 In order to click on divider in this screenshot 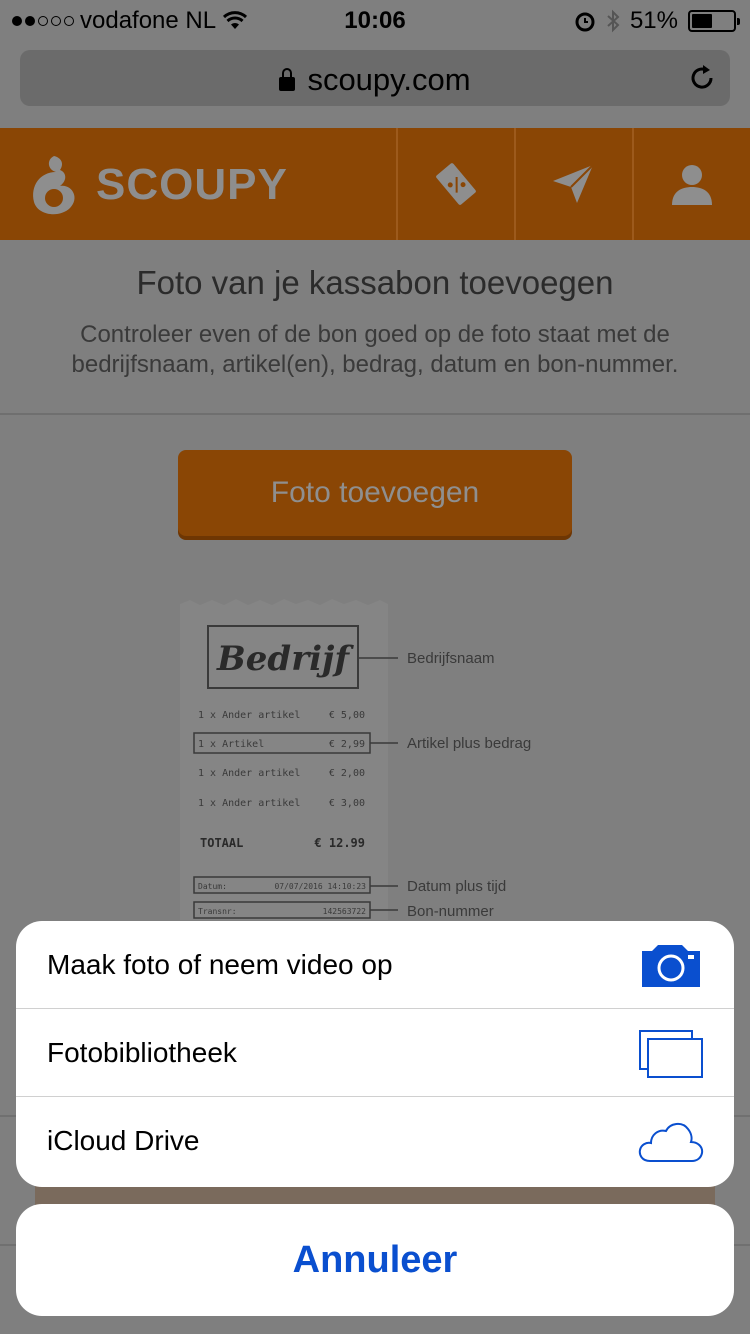, I will do `click(375, 414)`.